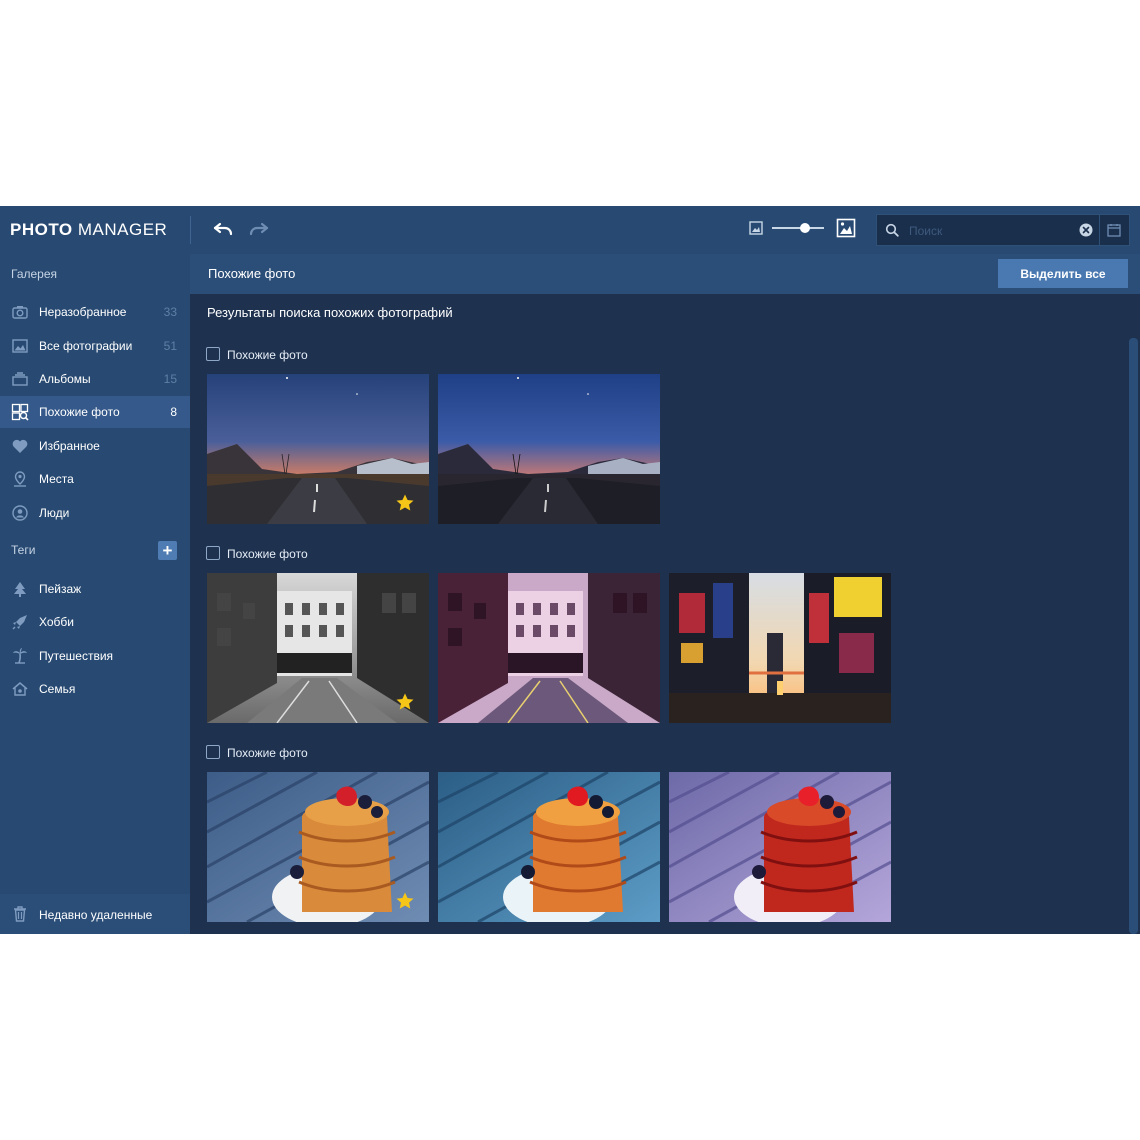  I want to click on sidebar-item-count: 8, so click(173, 412).